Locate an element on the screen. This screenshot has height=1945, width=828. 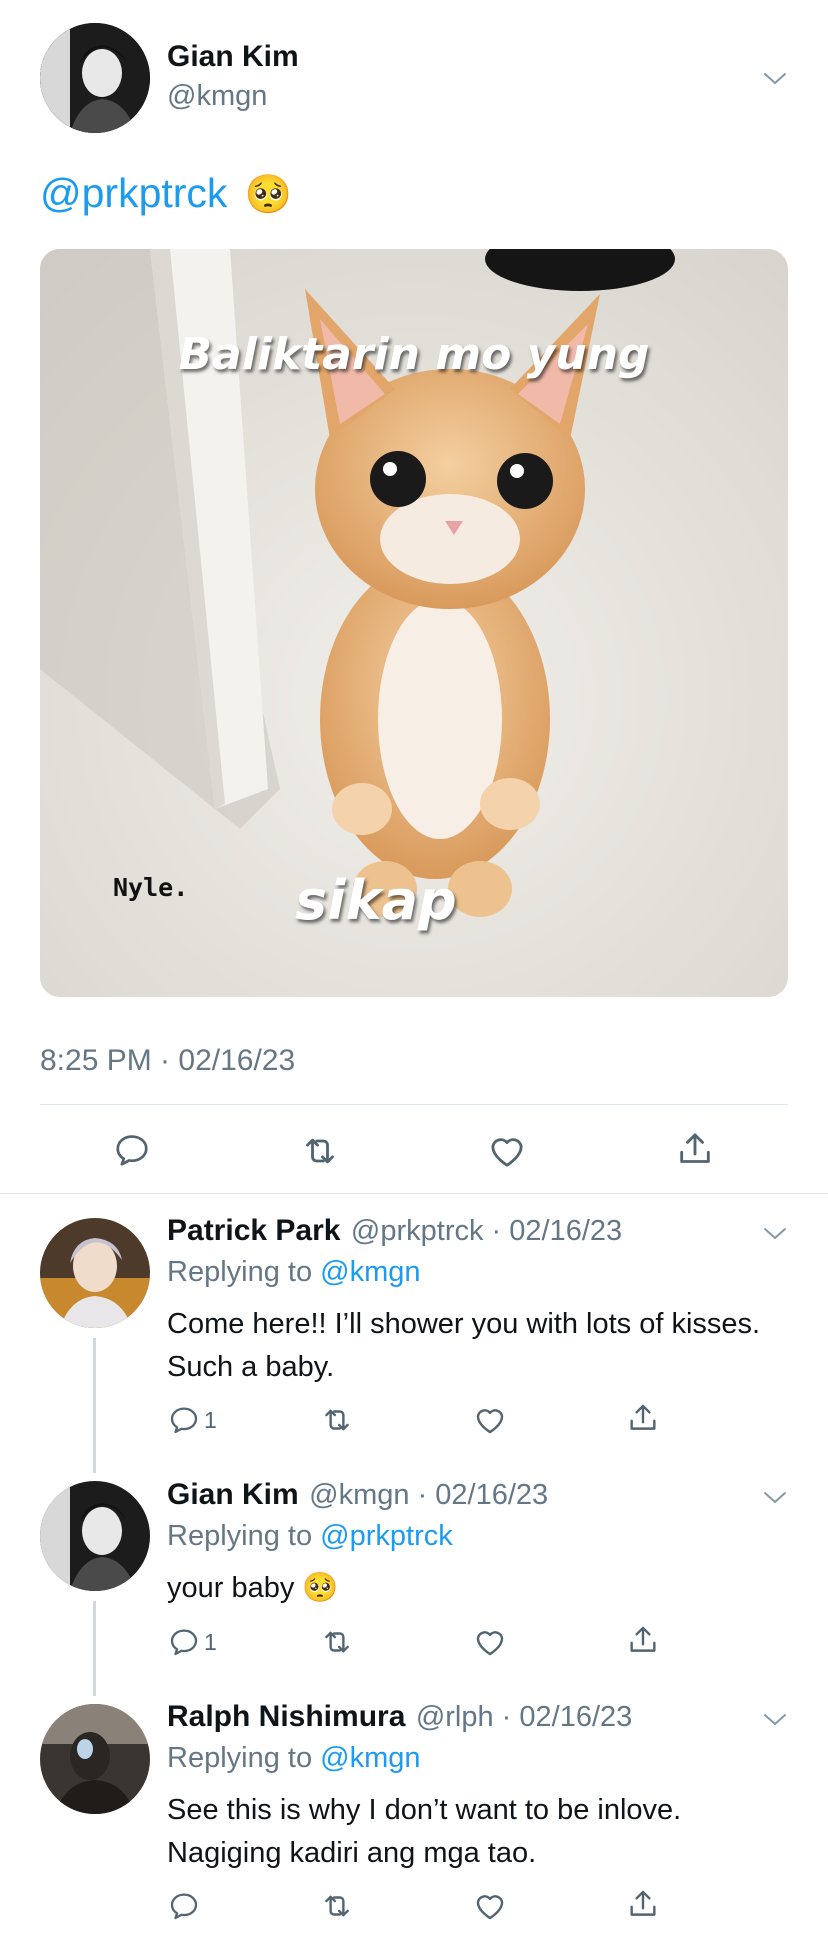
reply-header: Ralph Nishimura @rlph · 02/16/23 is located at coordinates (399, 1717).